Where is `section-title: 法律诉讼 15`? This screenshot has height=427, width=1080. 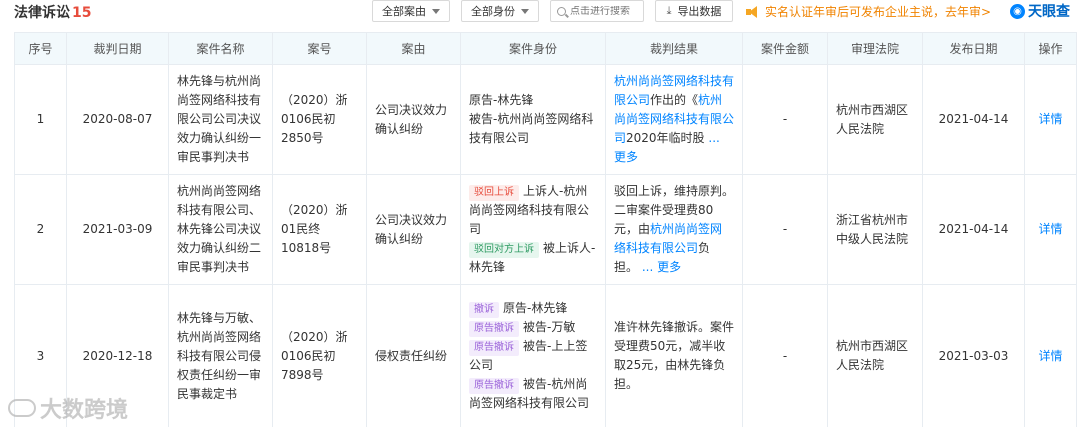
section-title: 法律诉讼 15 is located at coordinates (52, 12).